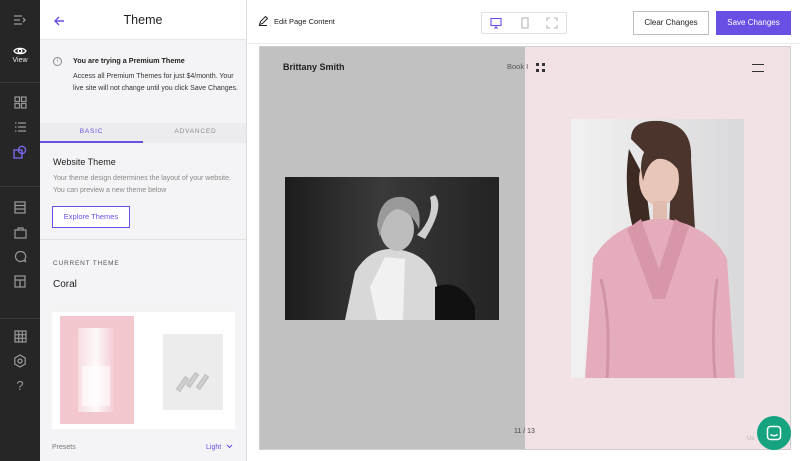 This screenshot has height=461, width=800. I want to click on device-switcher, so click(524, 23).